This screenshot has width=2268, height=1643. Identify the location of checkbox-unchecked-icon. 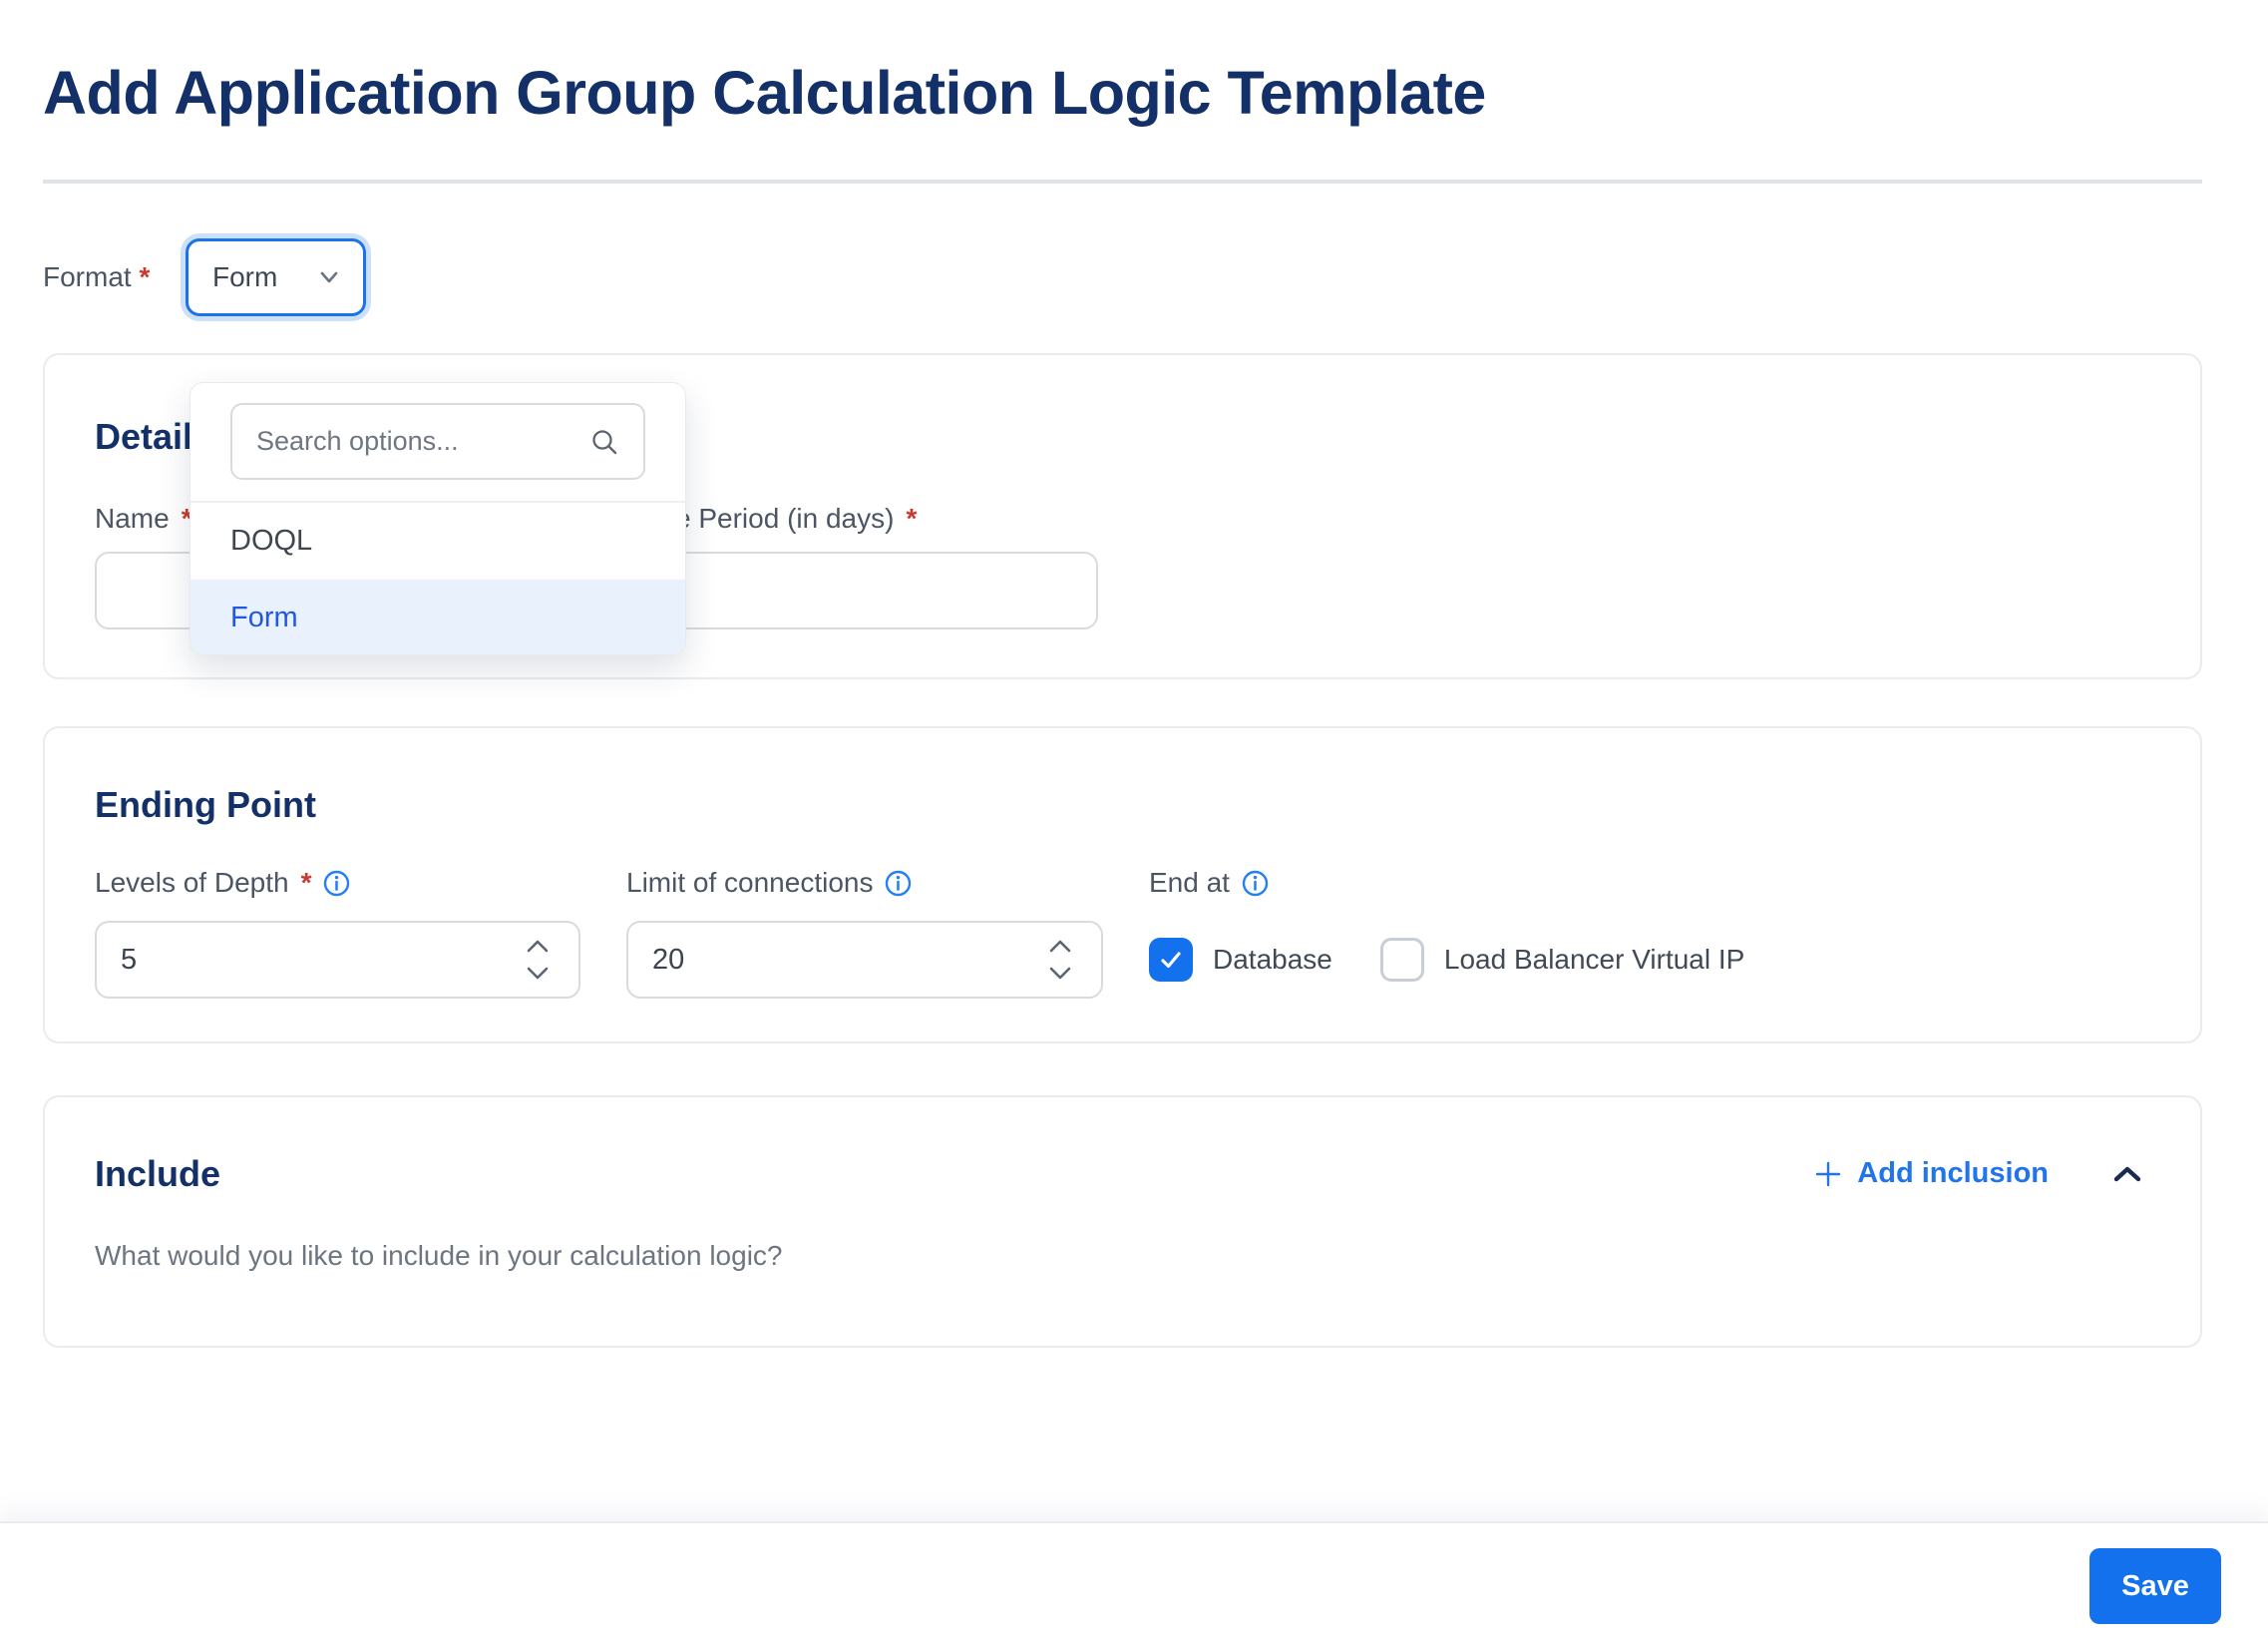
(1401, 960).